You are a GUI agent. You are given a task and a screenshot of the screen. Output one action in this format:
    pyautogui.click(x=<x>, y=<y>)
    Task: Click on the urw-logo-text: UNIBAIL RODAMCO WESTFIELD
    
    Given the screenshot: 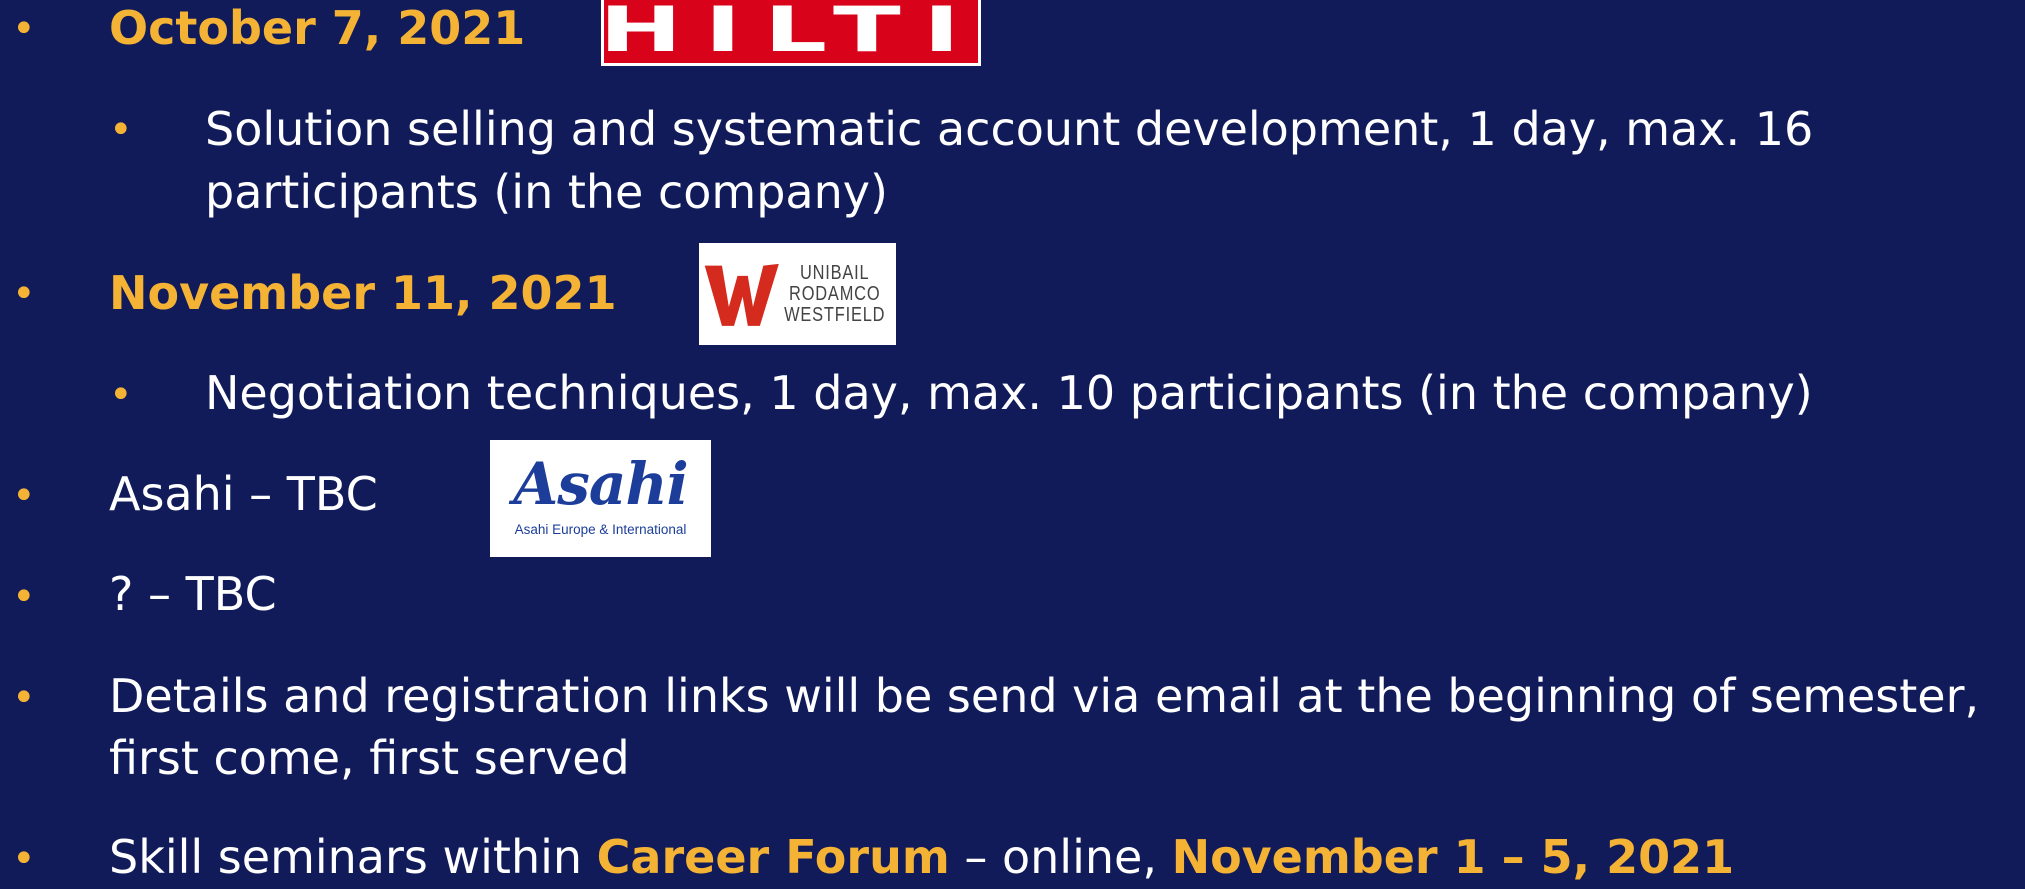 What is the action you would take?
    pyautogui.click(x=834, y=293)
    